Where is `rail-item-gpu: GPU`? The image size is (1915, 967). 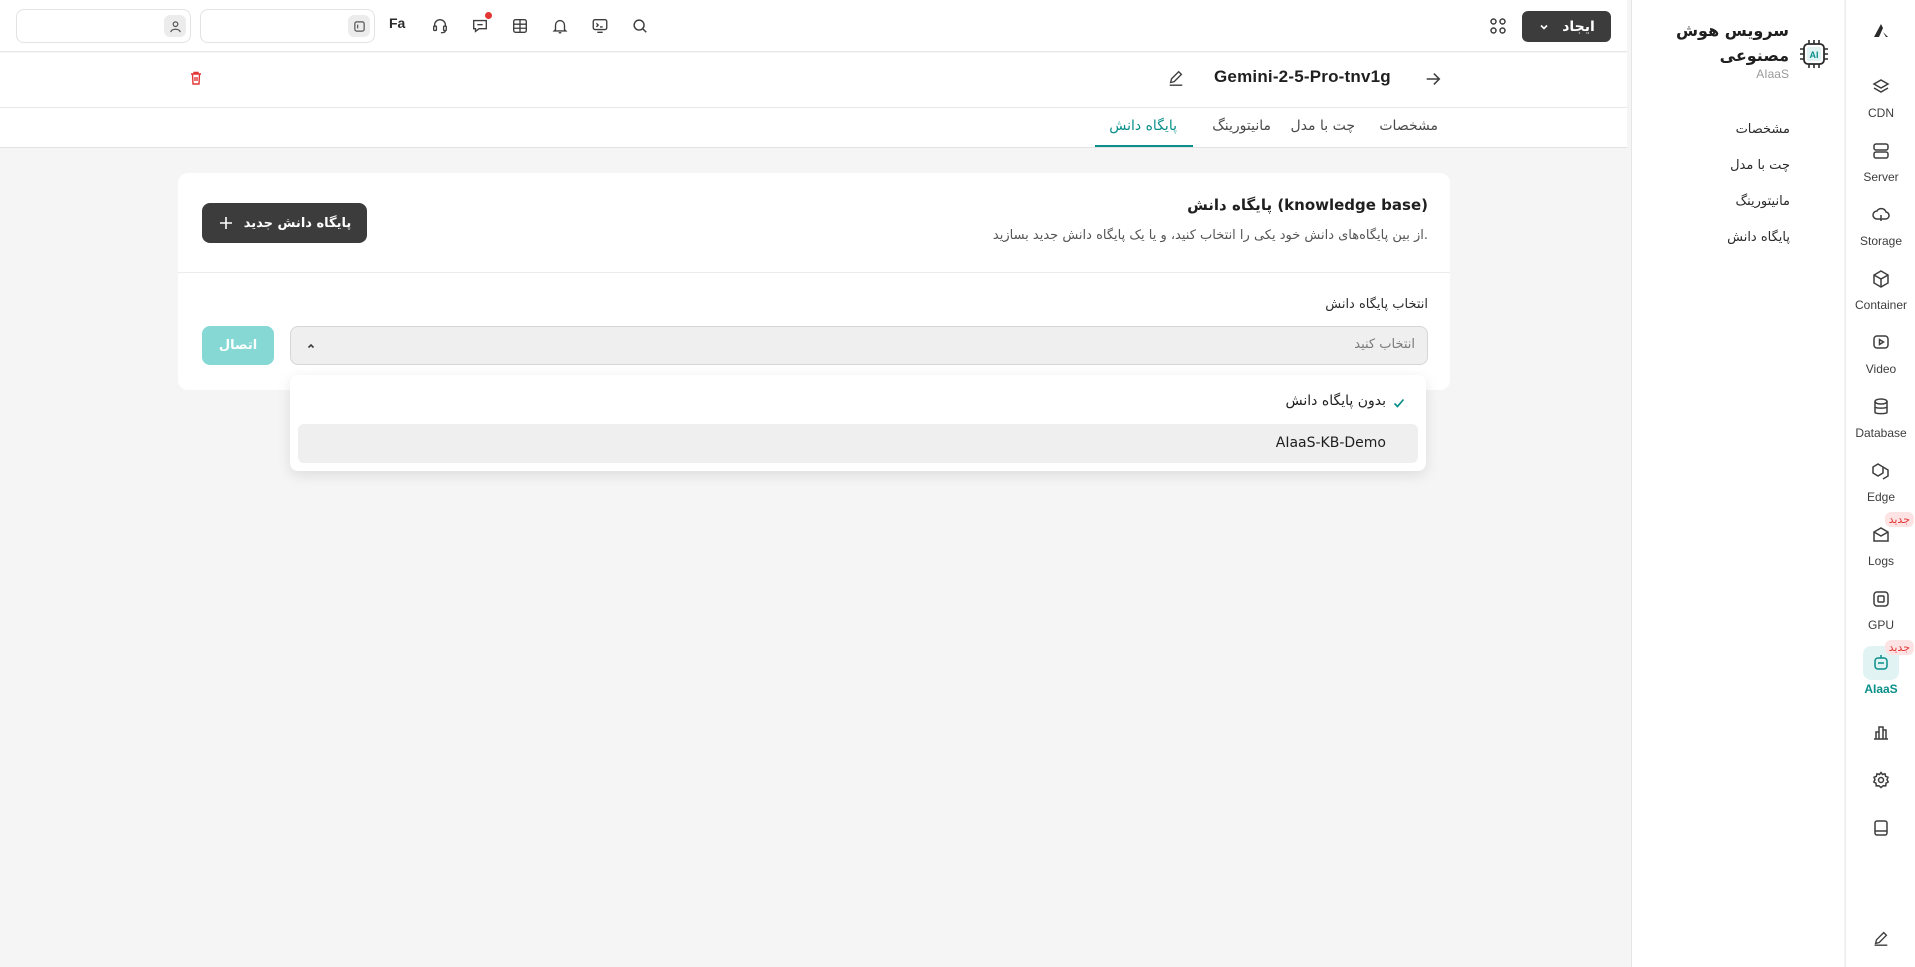 rail-item-gpu: GPU is located at coordinates (1880, 612).